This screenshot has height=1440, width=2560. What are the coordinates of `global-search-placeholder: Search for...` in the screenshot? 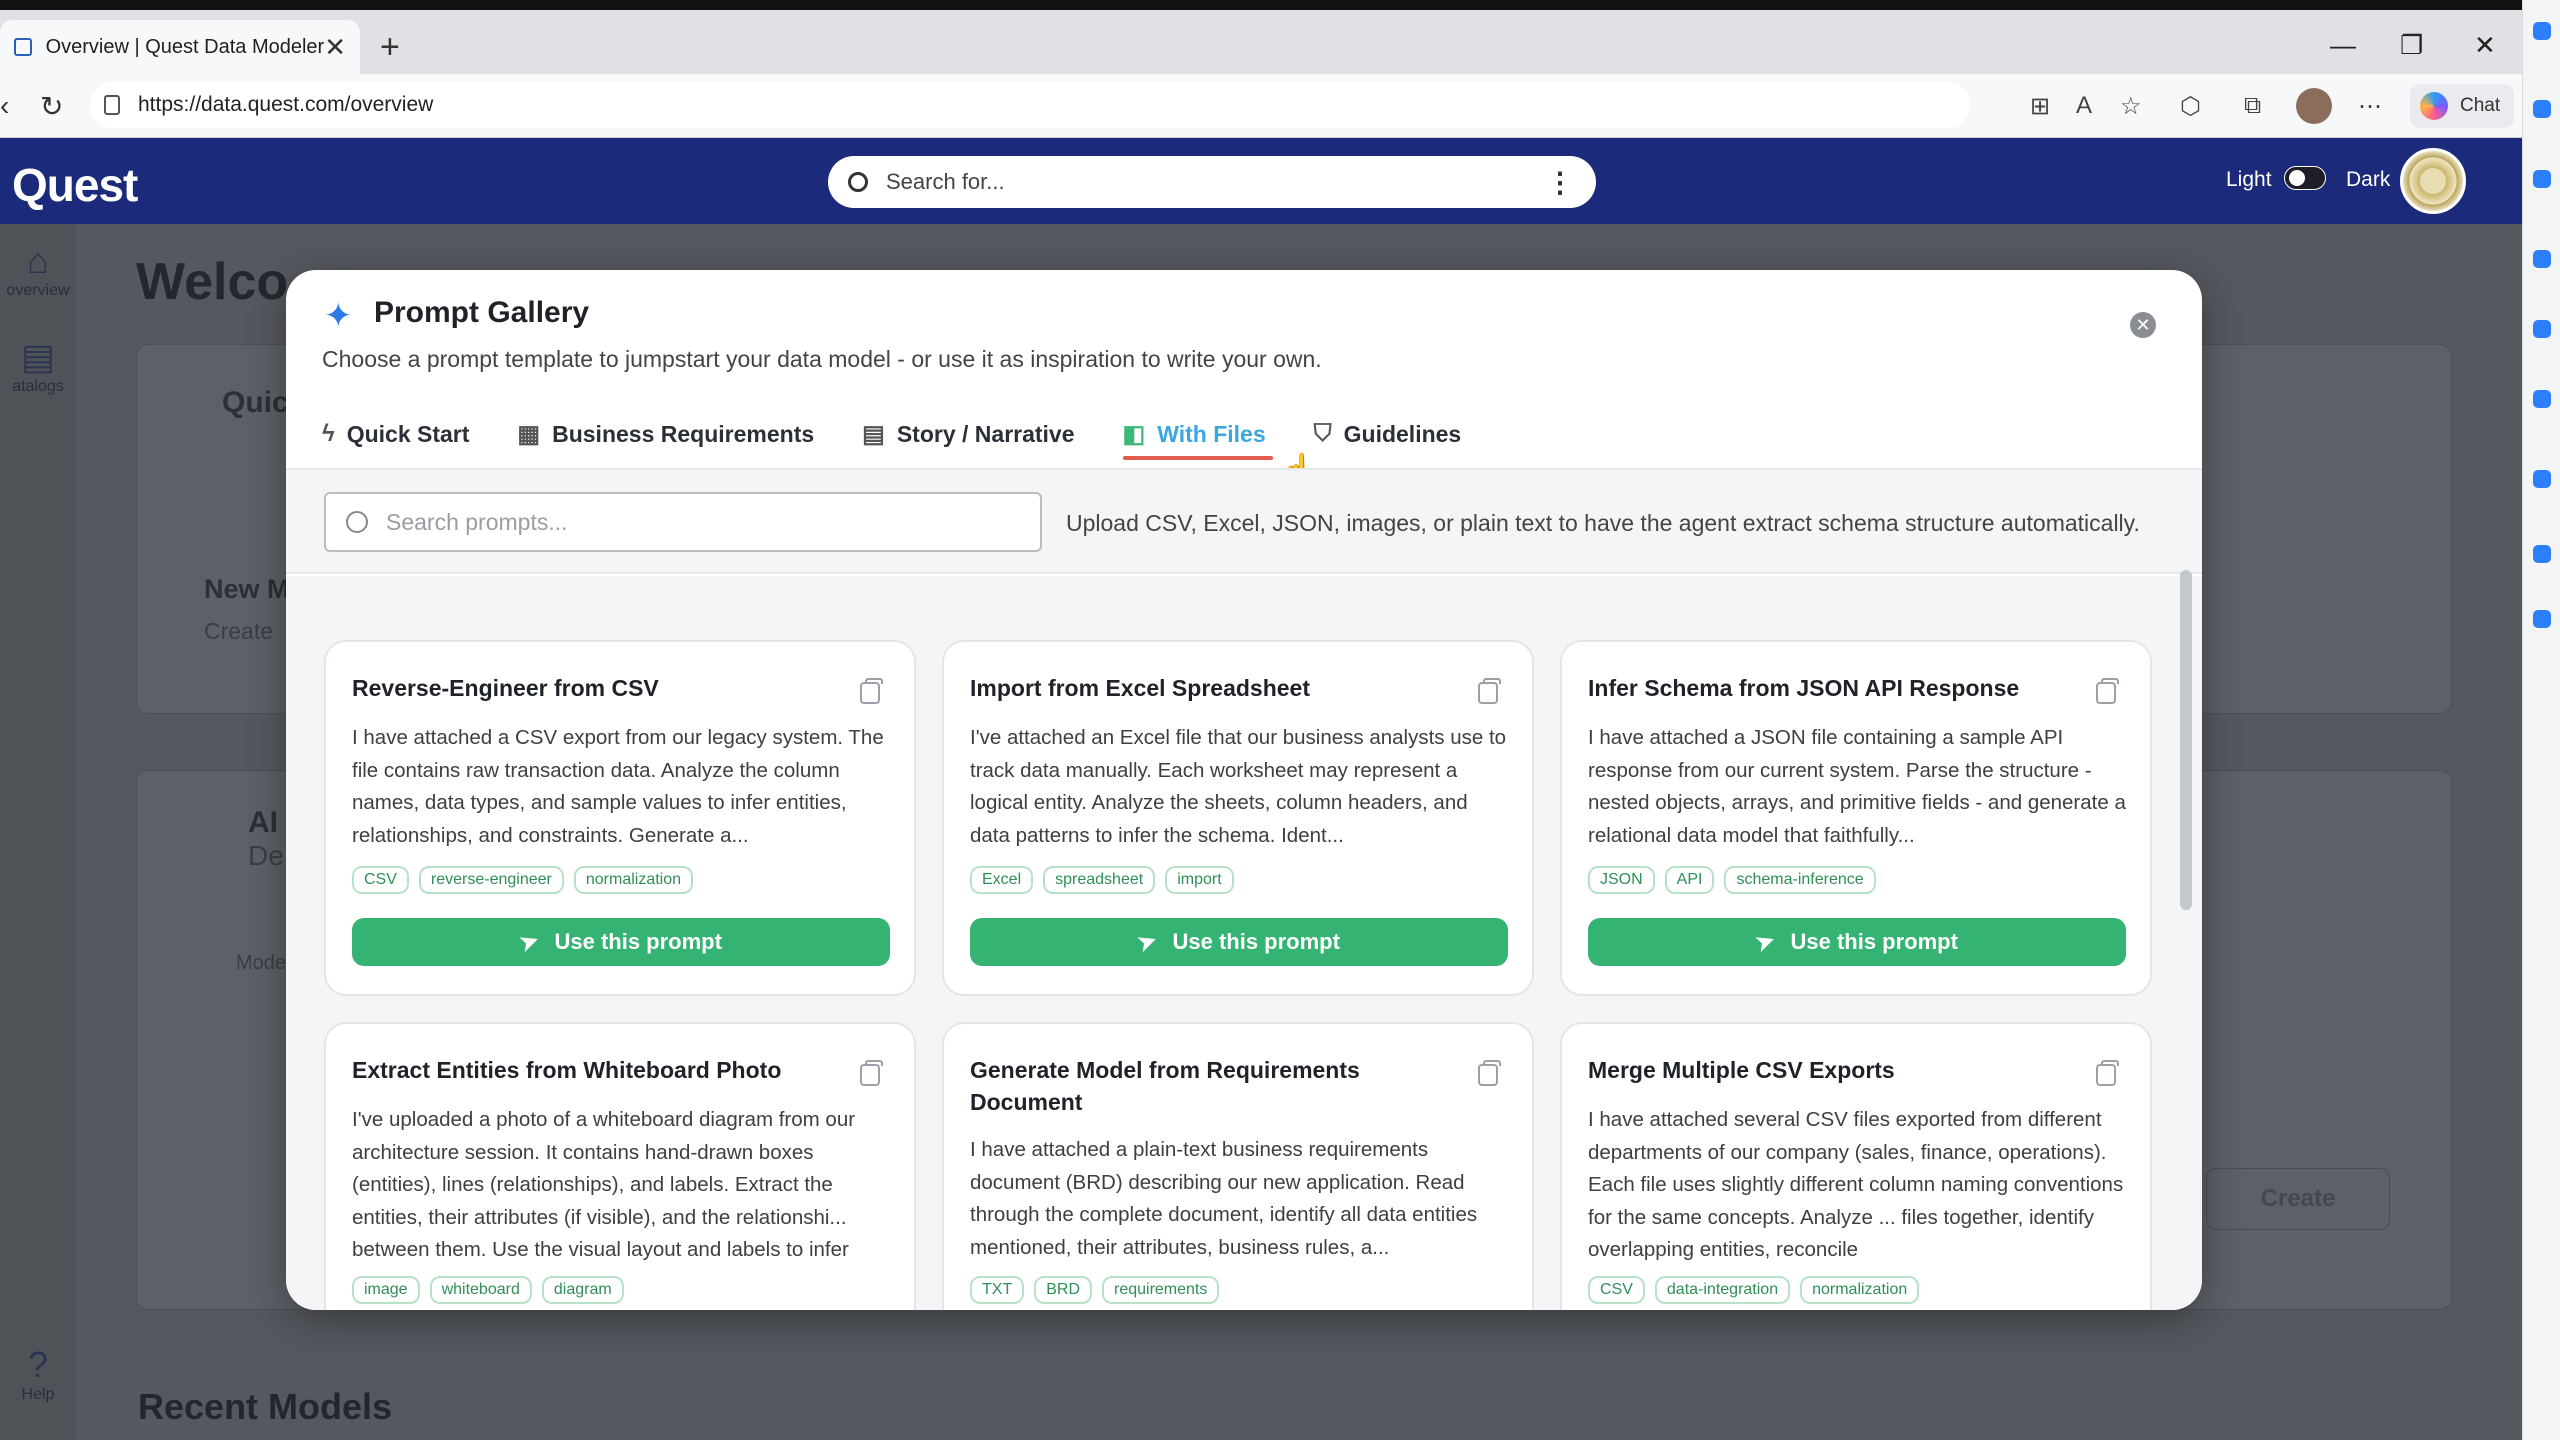 It's located at (945, 181).